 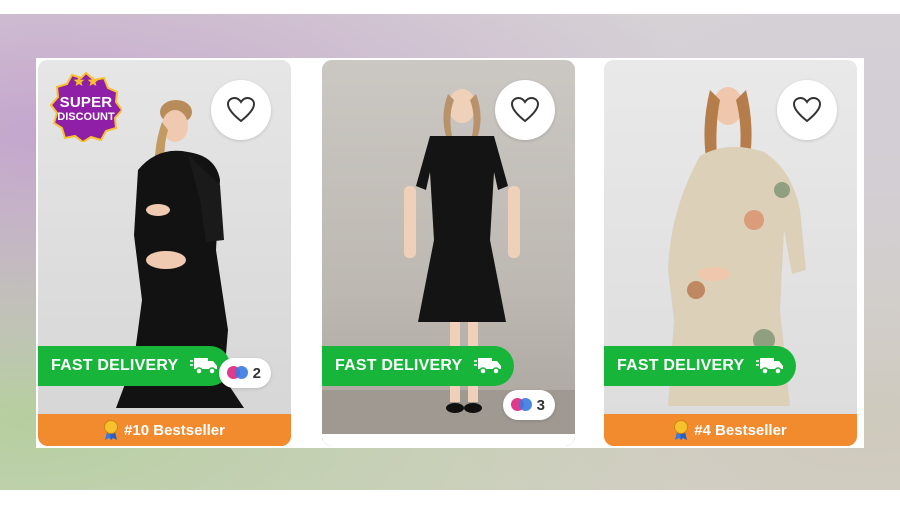 I want to click on bestseller-banner: #4 Bestseller, so click(x=730, y=430).